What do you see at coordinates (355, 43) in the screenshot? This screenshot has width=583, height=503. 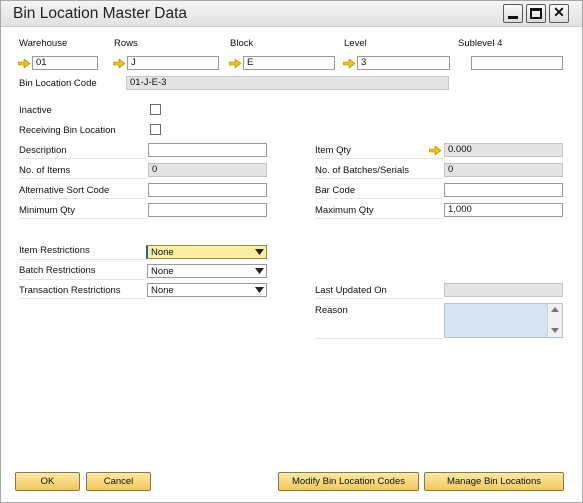 I see `level-label: Level` at bounding box center [355, 43].